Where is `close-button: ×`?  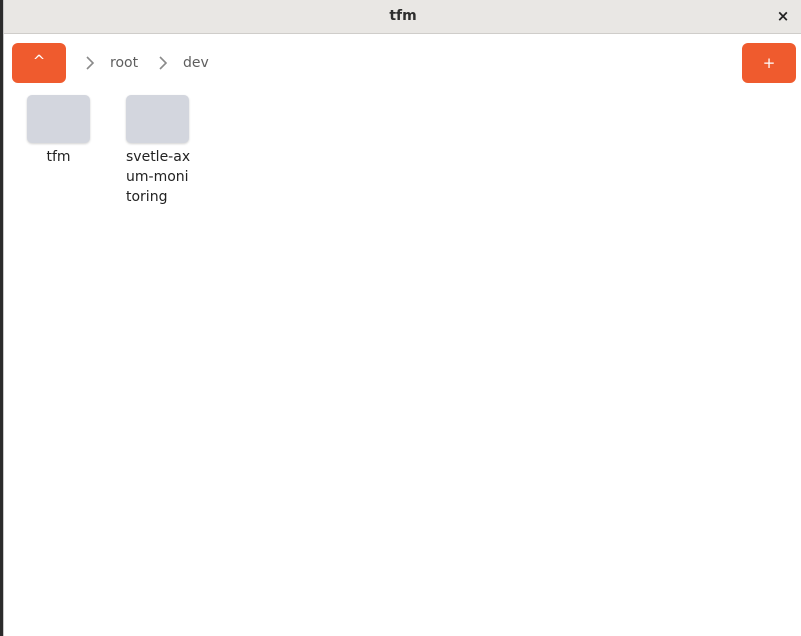
close-button: × is located at coordinates (783, 17).